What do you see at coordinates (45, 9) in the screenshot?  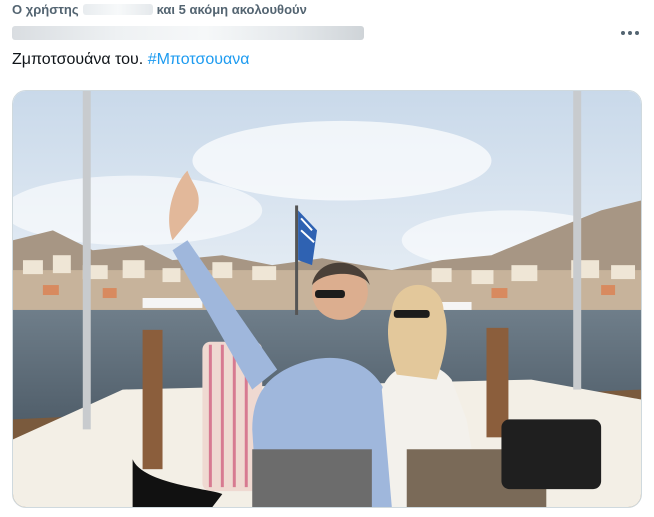 I see `social-context-prefix: Ο χρήστης` at bounding box center [45, 9].